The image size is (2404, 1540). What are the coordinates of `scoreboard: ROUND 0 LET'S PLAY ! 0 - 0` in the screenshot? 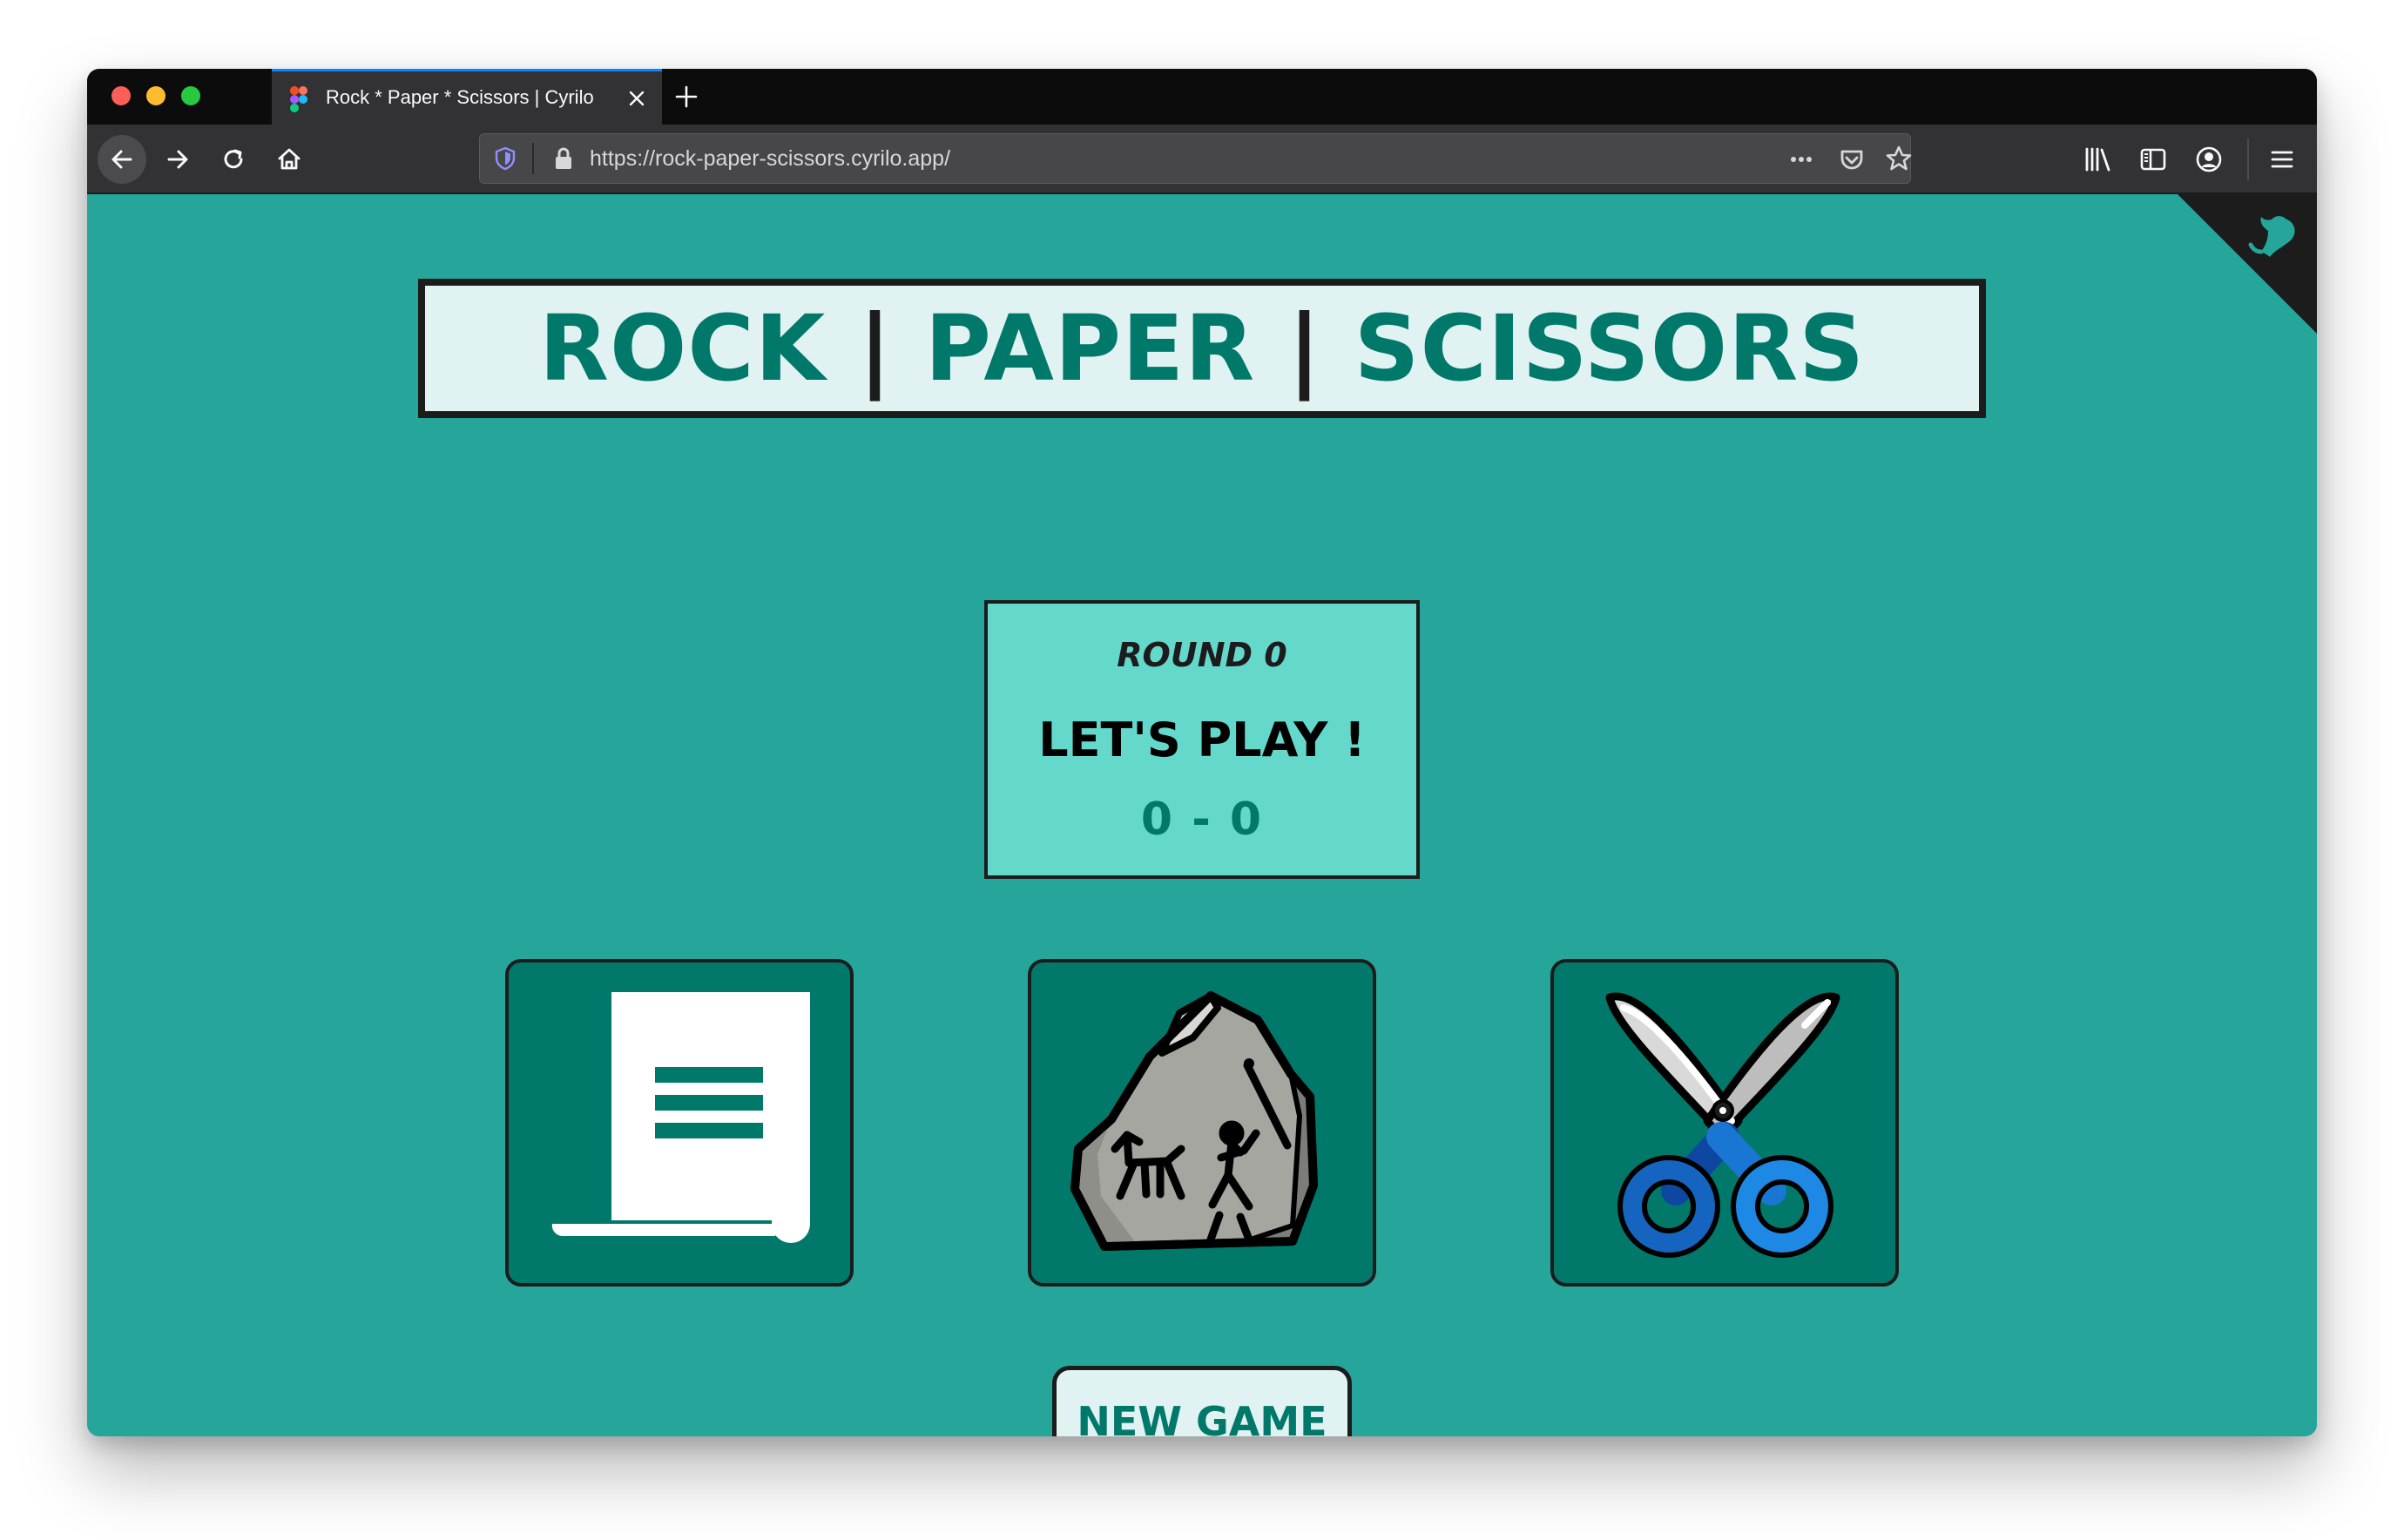 It's located at (1202, 739).